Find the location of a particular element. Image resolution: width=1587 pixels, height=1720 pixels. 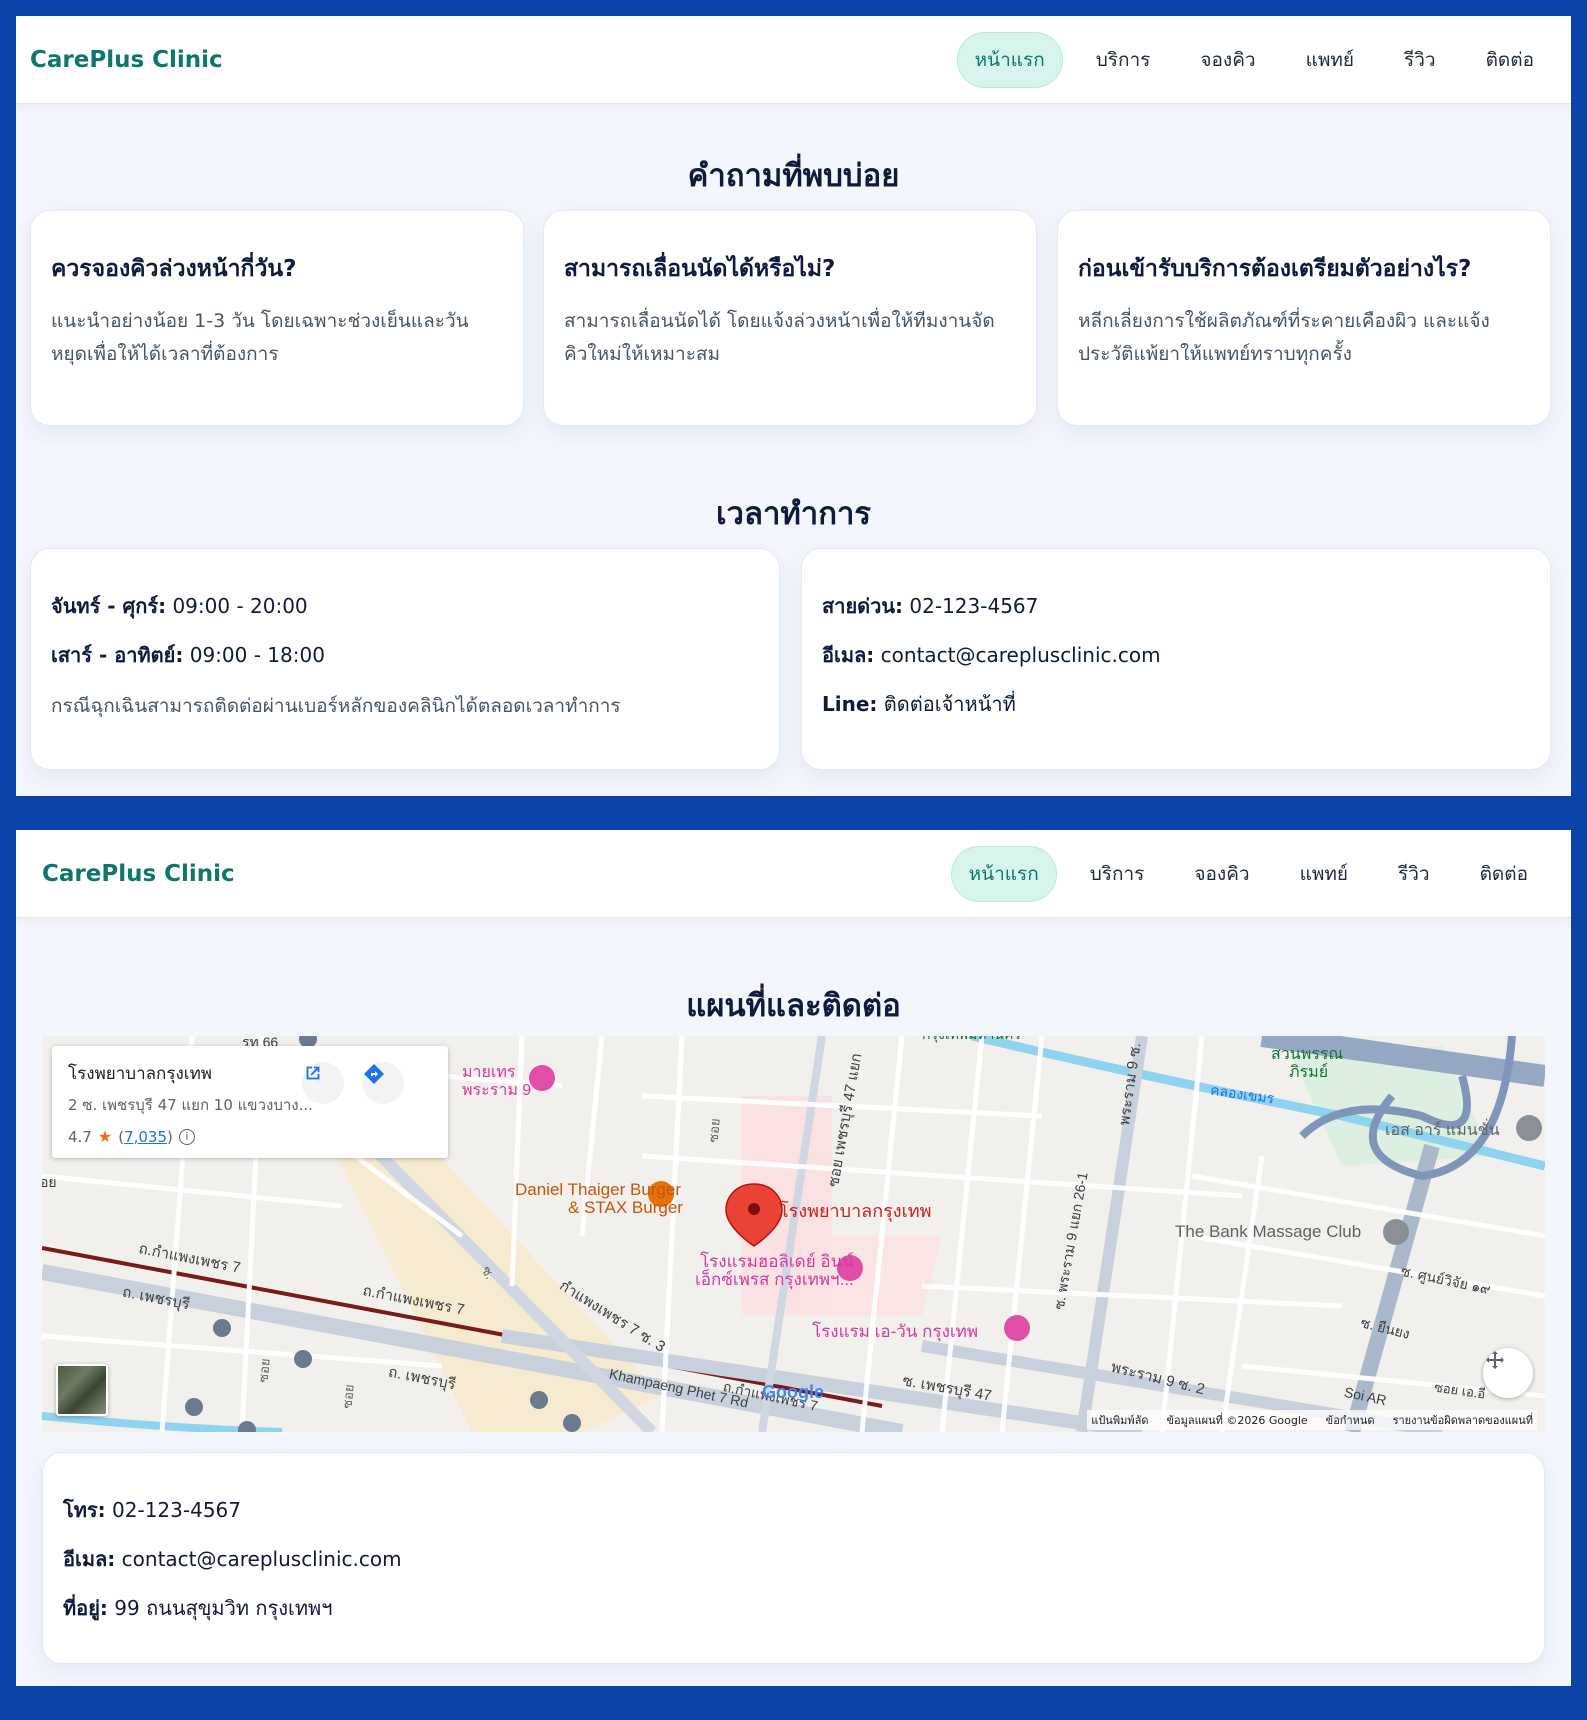

google-logo: Google is located at coordinates (793, 1392).